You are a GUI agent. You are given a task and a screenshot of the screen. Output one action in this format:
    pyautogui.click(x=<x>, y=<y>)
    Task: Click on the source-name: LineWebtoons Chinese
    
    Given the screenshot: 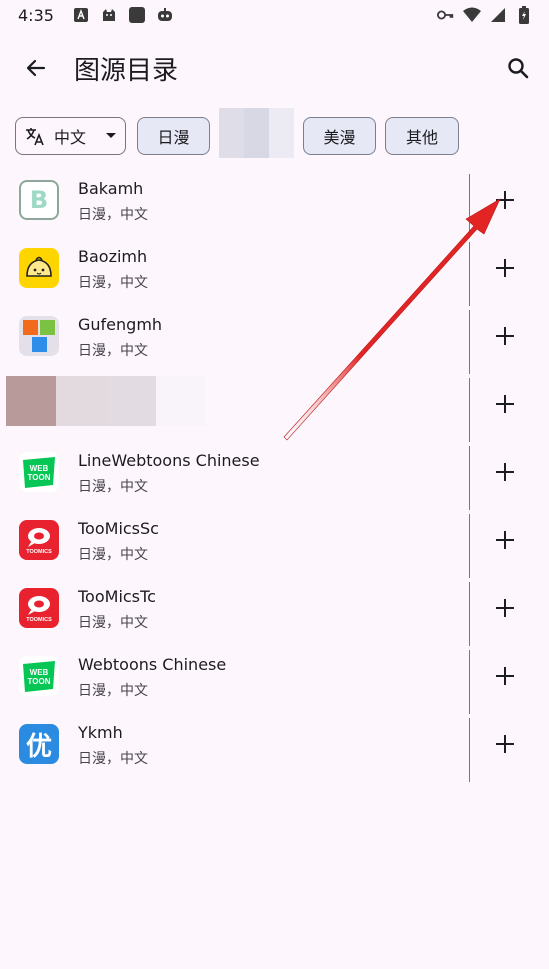 What is the action you would take?
    pyautogui.click(x=169, y=460)
    